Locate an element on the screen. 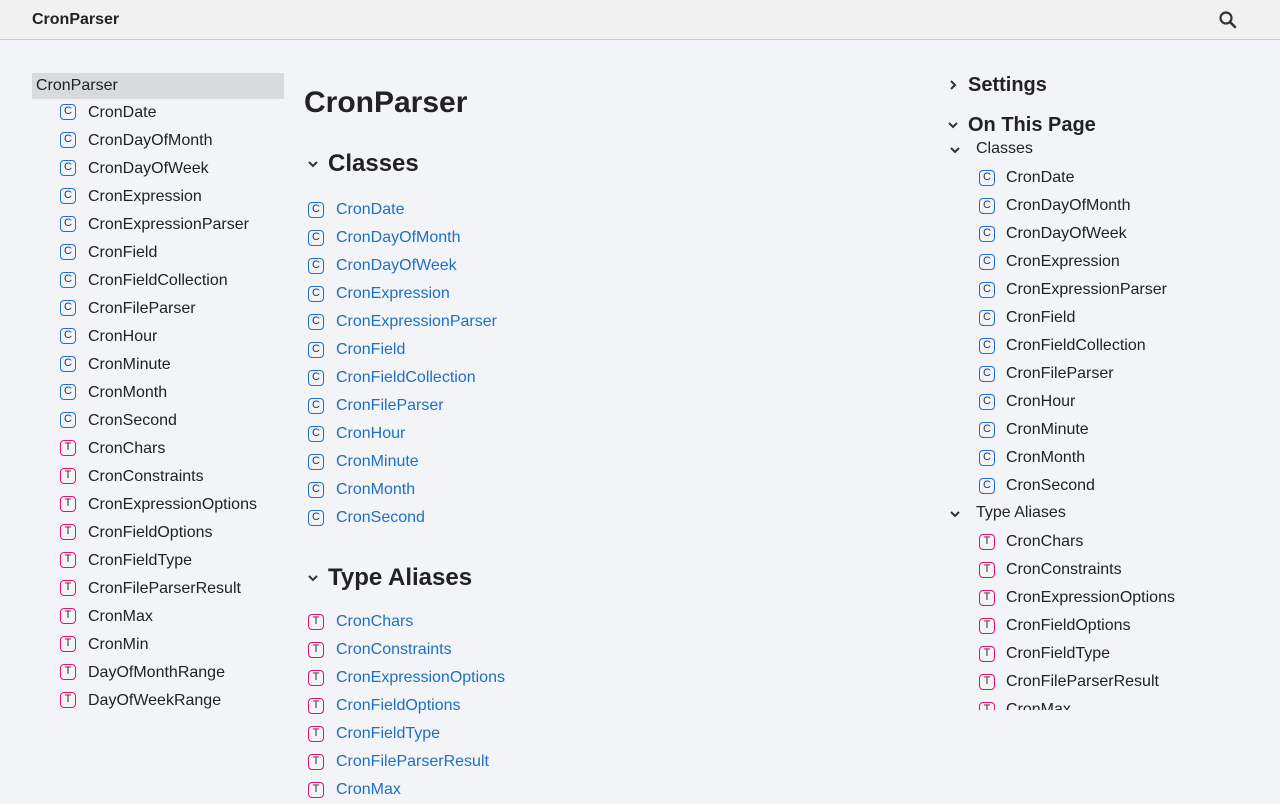 The image size is (1280, 804). sidebar-item: C CronHour is located at coordinates (158, 337).